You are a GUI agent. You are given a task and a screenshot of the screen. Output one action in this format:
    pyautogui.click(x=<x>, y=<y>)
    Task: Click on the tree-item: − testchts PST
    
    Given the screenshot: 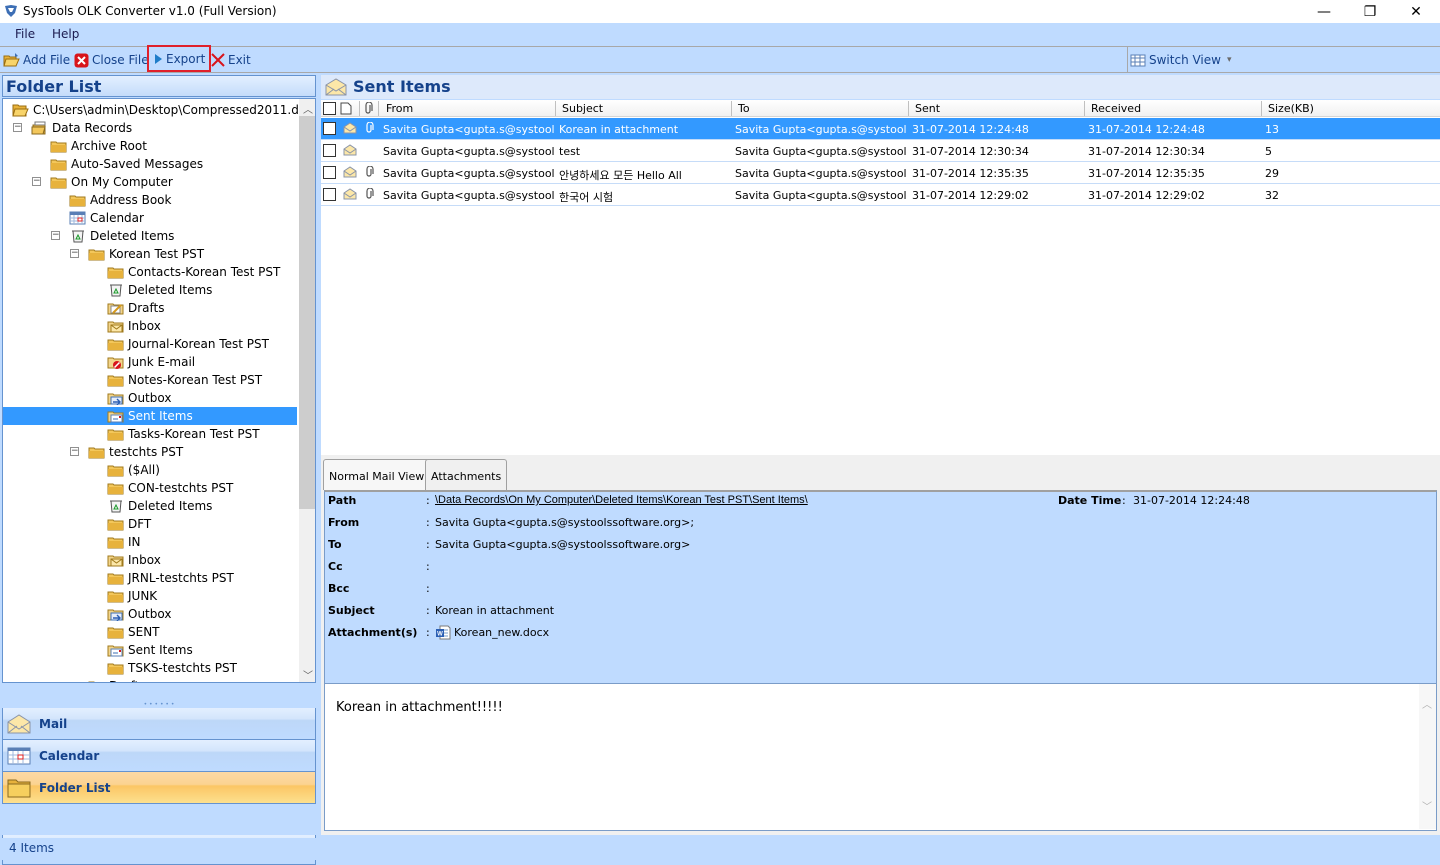 What is the action you would take?
    pyautogui.click(x=127, y=452)
    